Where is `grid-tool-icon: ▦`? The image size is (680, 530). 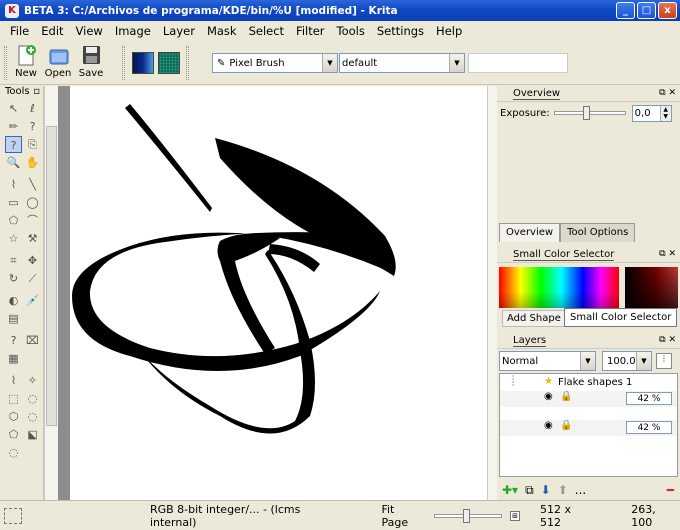
grid-tool-icon: ▦ is located at coordinates (13, 358).